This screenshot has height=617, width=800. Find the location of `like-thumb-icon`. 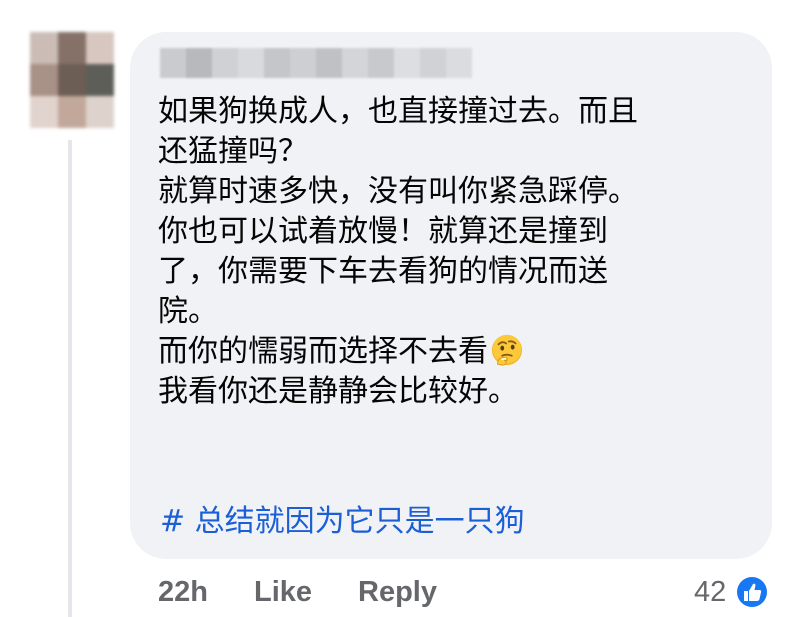

like-thumb-icon is located at coordinates (752, 592).